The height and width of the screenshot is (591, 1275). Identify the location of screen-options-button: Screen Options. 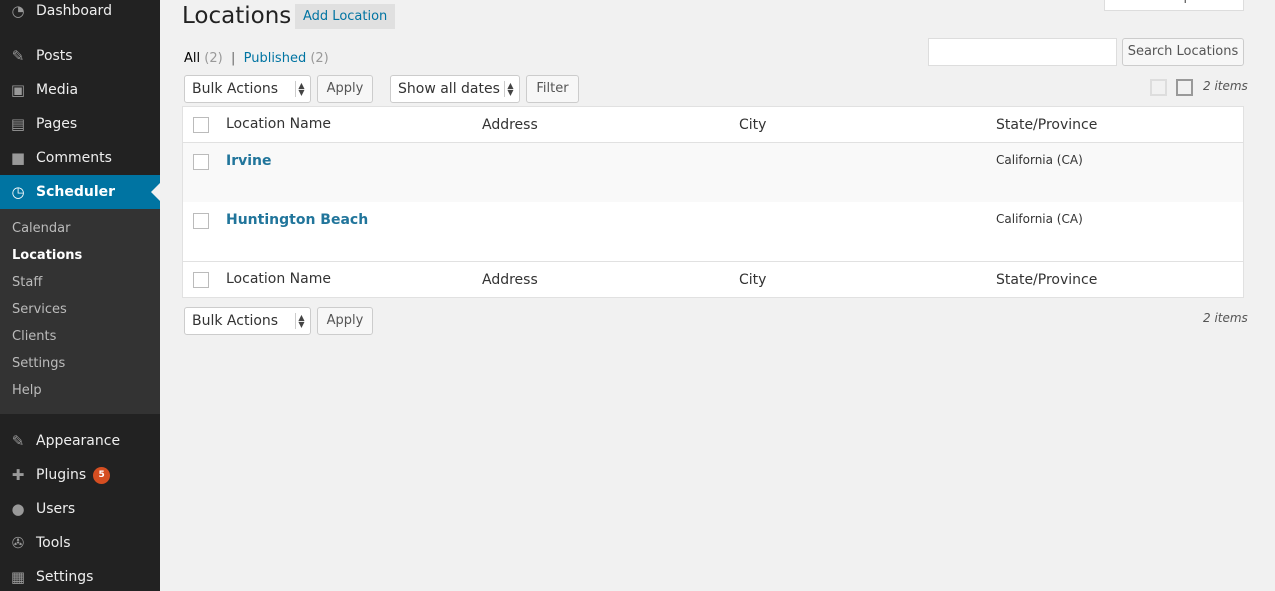
(1174, 5).